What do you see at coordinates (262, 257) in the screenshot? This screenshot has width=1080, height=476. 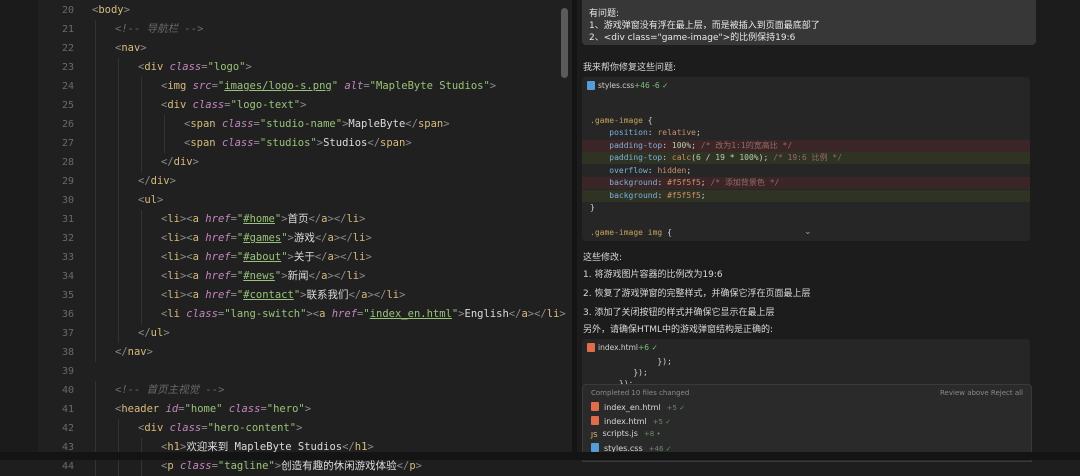 I see `code-token: #about` at bounding box center [262, 257].